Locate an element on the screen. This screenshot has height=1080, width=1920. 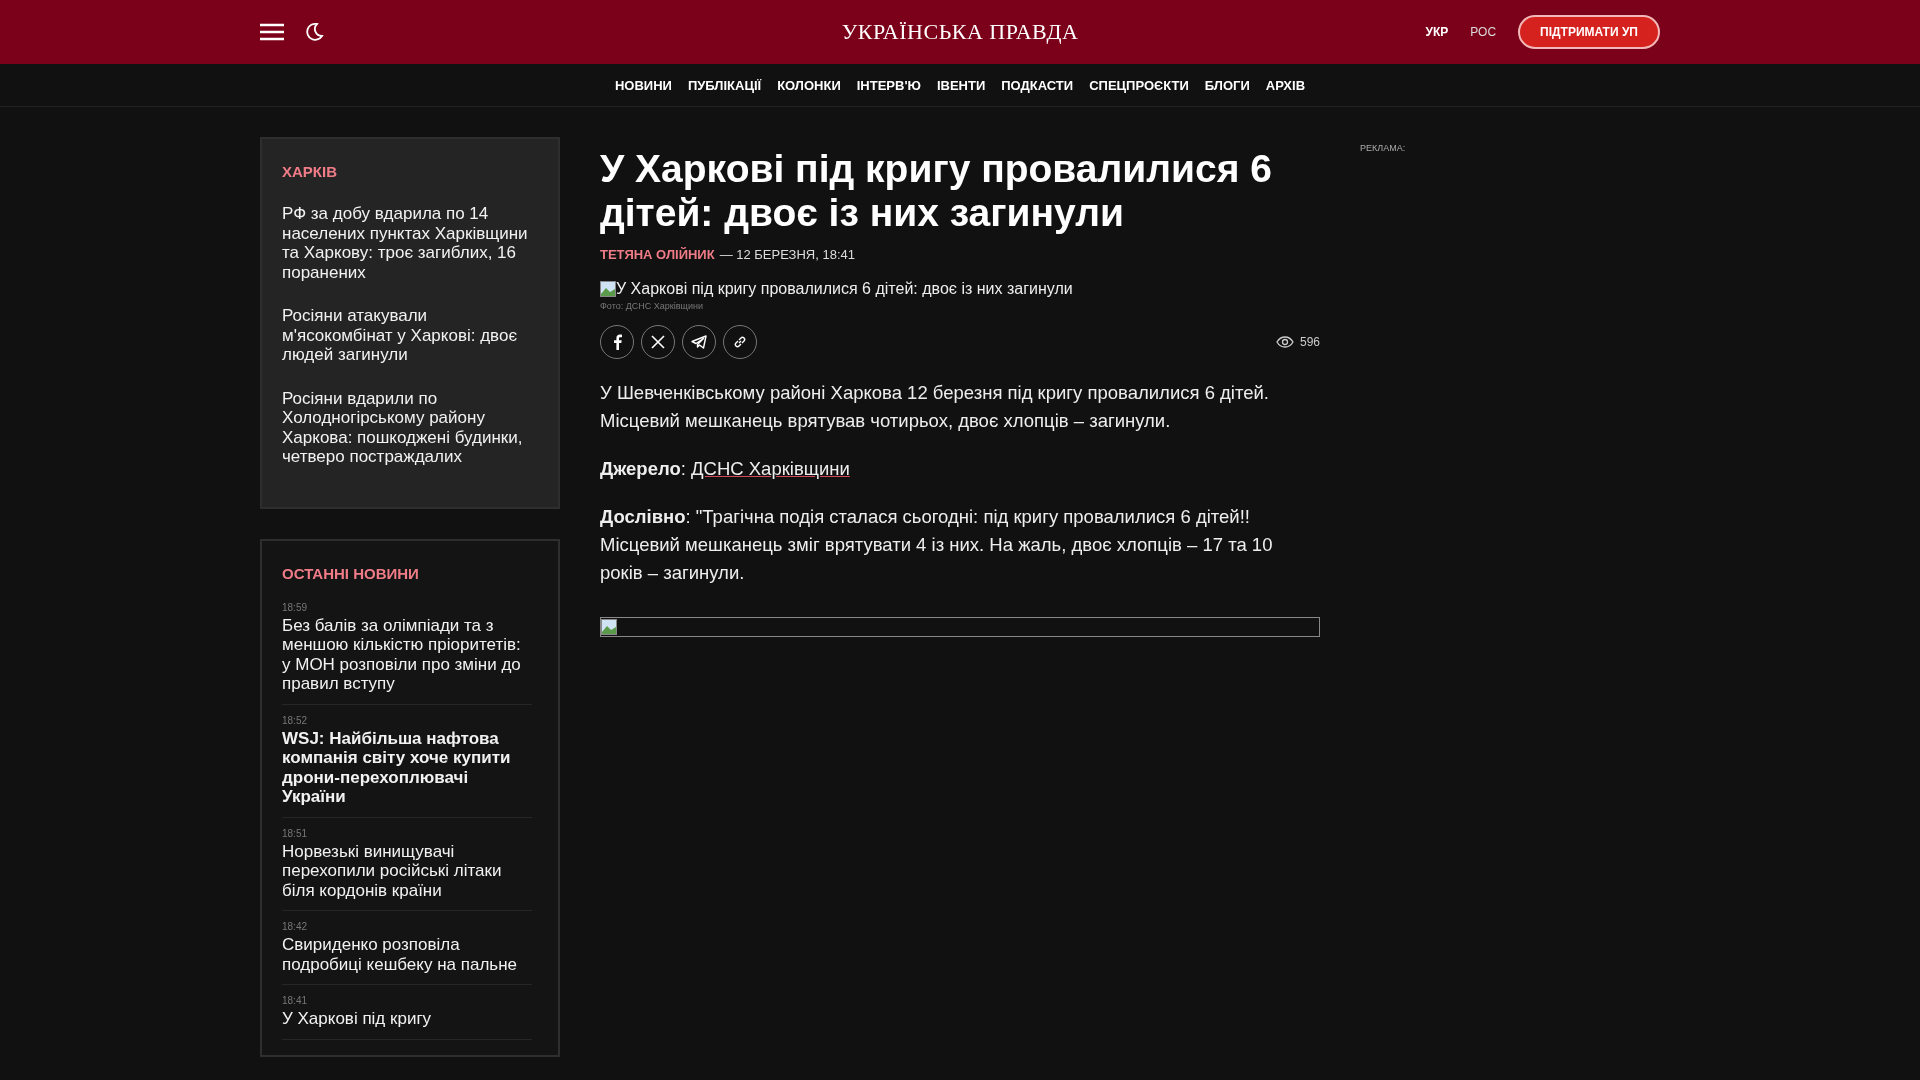
nav-link: НОВИНИ is located at coordinates (643, 85).